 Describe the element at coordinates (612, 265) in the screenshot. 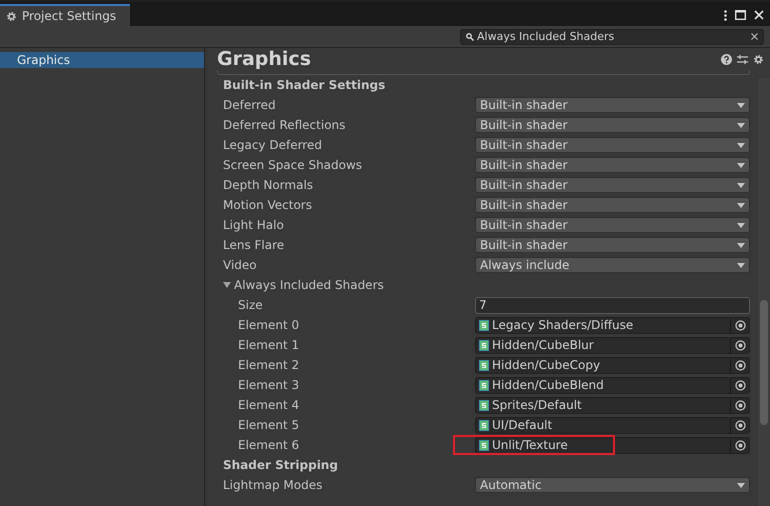

I see `dropdown: Always include` at that location.